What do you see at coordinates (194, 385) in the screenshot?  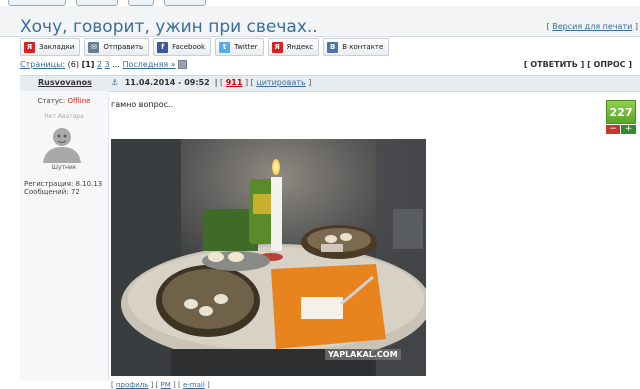 I see `email-link: e-mail` at bounding box center [194, 385].